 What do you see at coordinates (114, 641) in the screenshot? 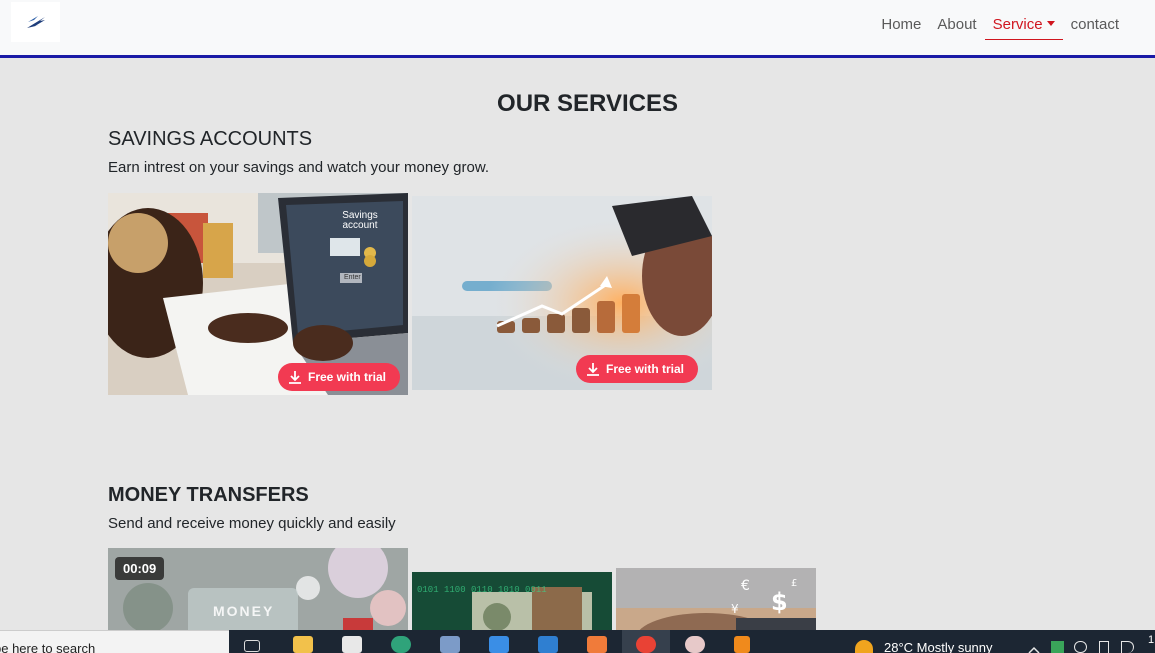
I see `taskbar-search-box: pe here to search` at bounding box center [114, 641].